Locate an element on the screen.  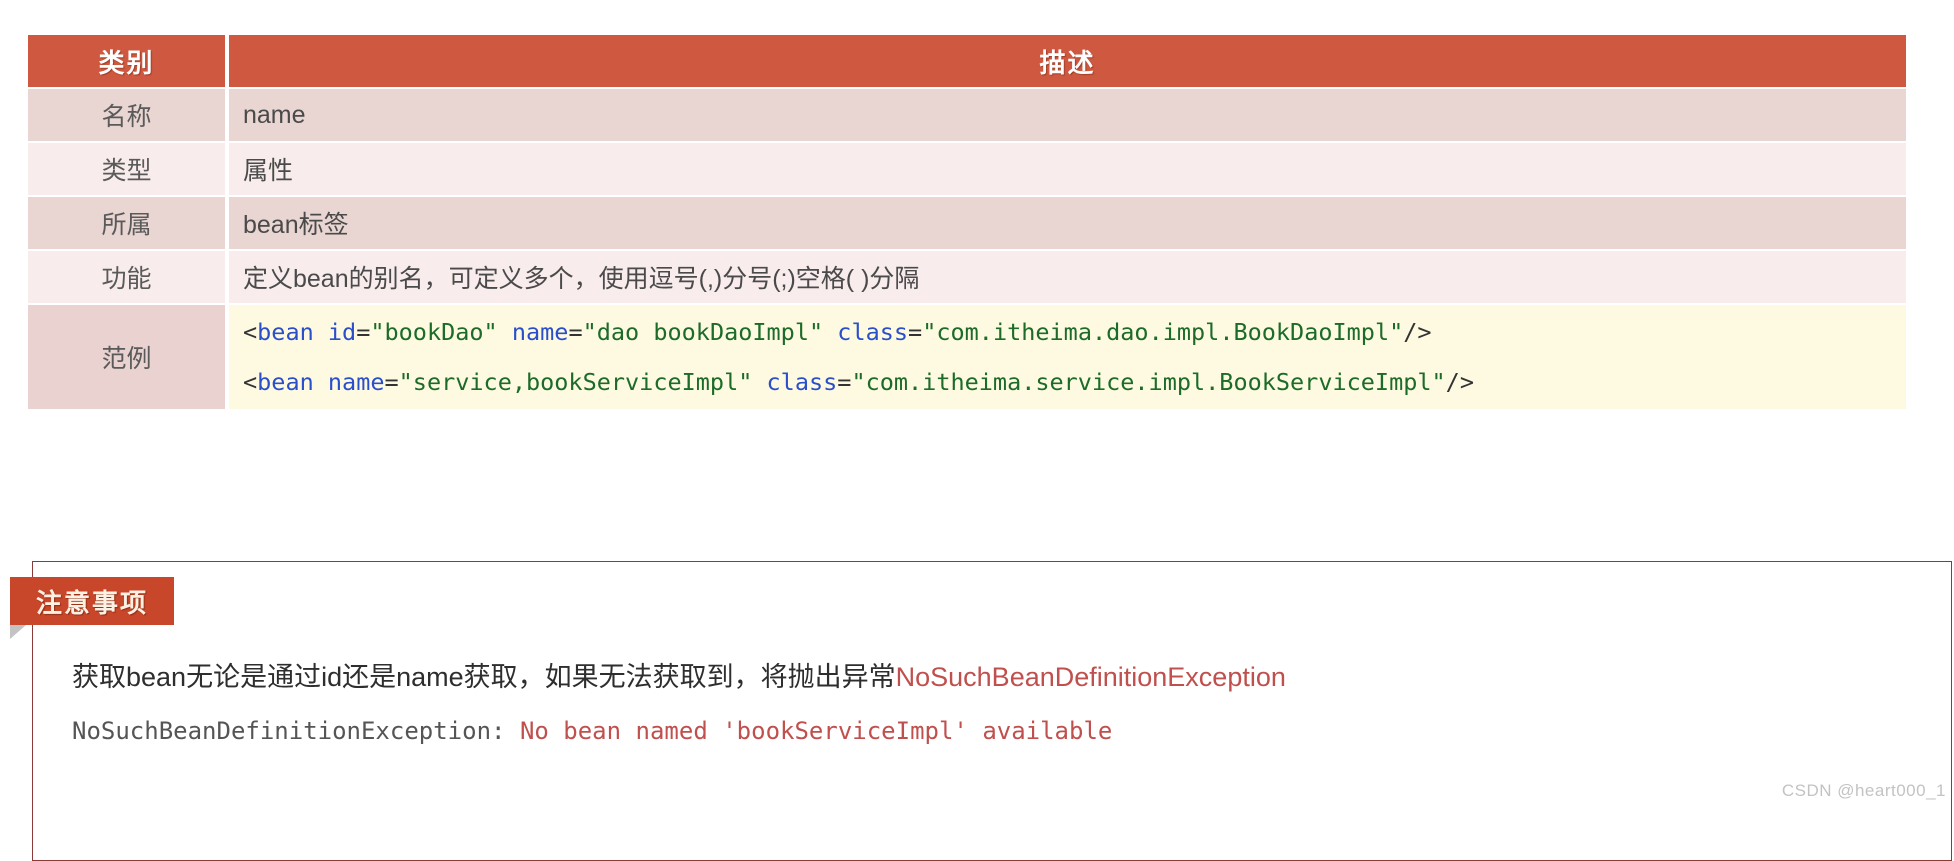
note-text-prefix: 获取bean无论是通过id还是name获取，如果无法获取到，将抛出异常 is located at coordinates (484, 677).